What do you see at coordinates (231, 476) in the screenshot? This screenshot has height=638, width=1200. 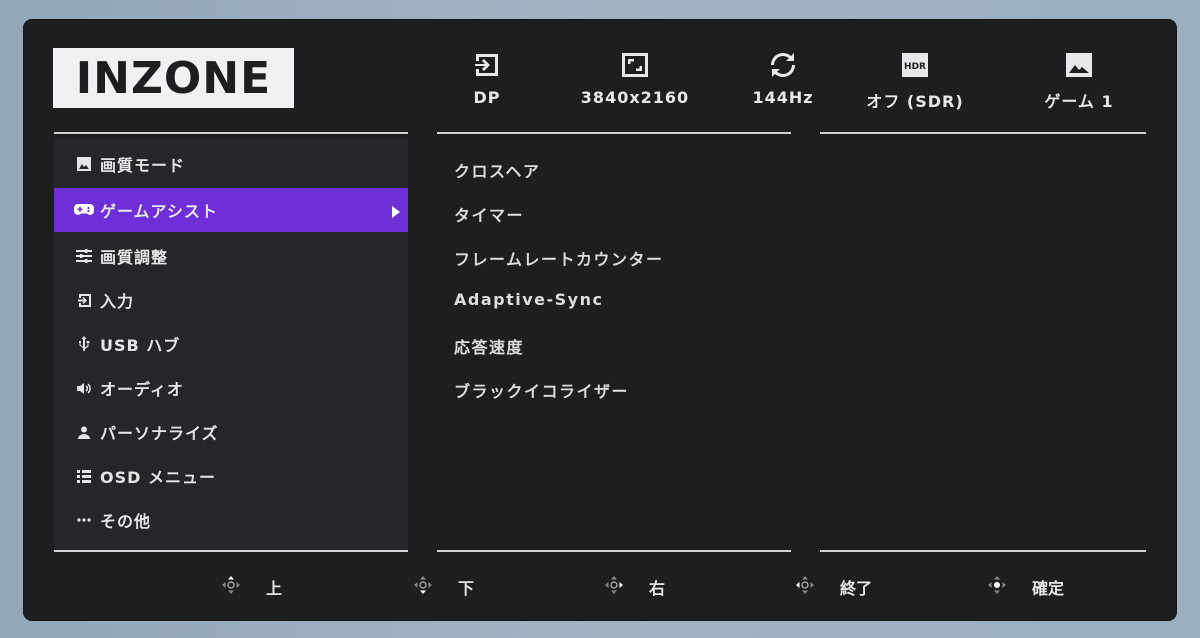 I see `menu-item-osd-menu: OSD メニュー` at bounding box center [231, 476].